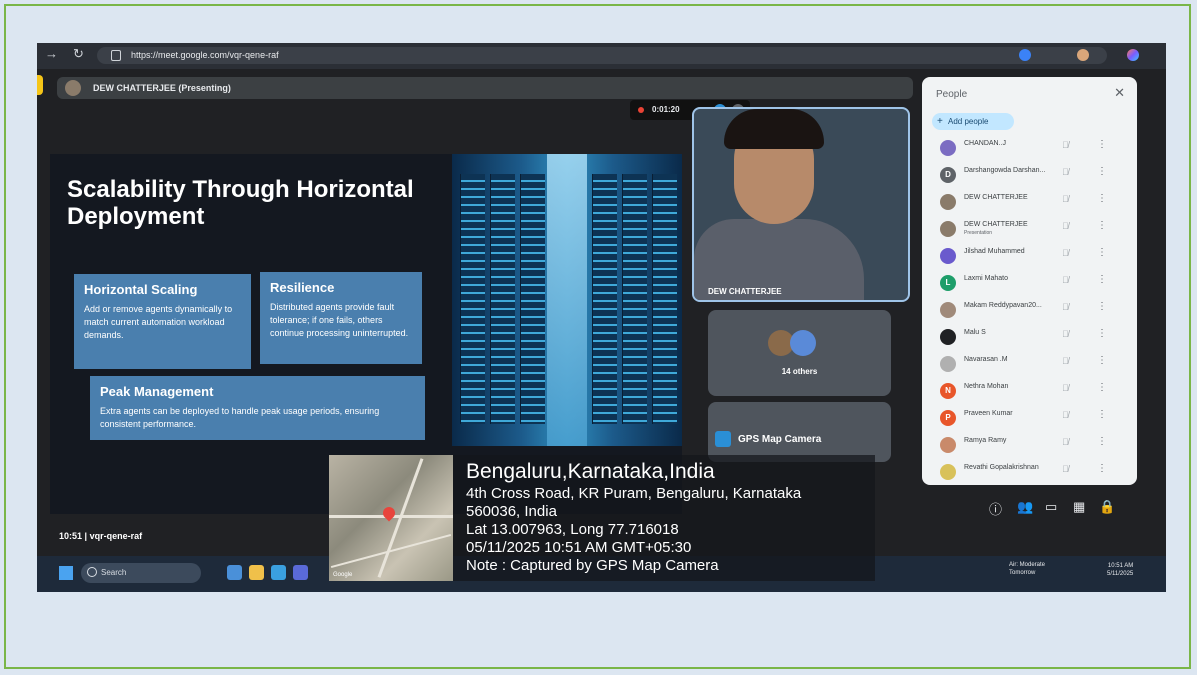 The image size is (1197, 675). What do you see at coordinates (985, 143) in the screenshot?
I see `participant-name: CHANDAN..J` at bounding box center [985, 143].